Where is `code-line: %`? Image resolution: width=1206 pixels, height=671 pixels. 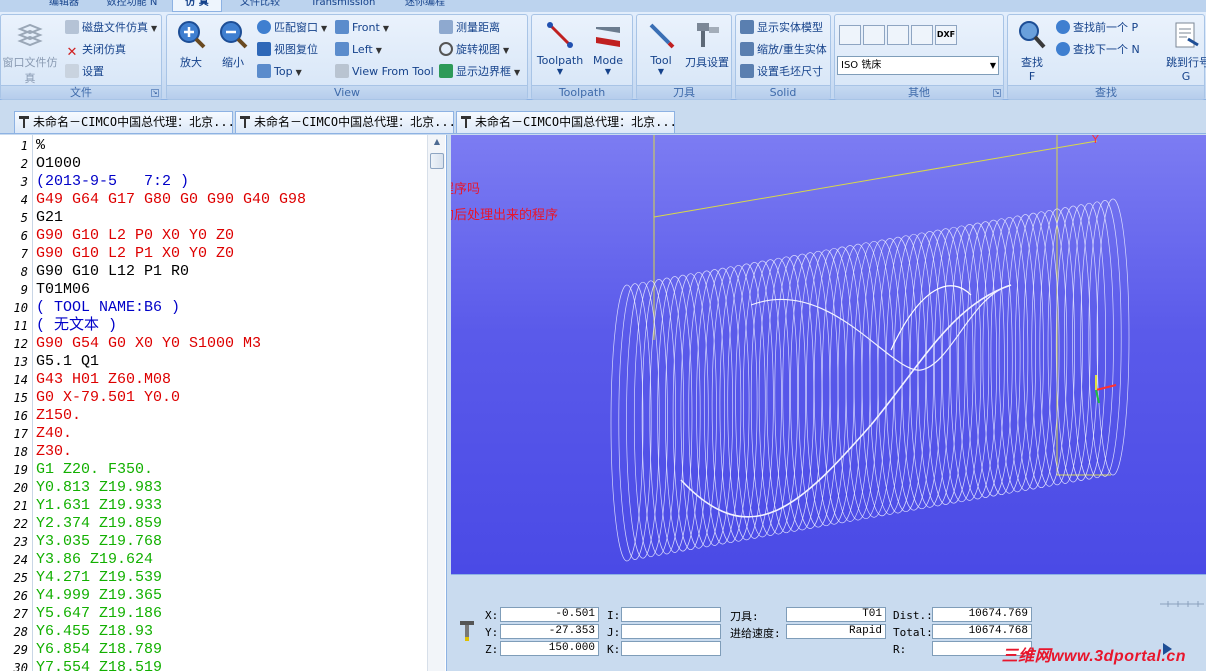 code-line: % is located at coordinates (40, 146).